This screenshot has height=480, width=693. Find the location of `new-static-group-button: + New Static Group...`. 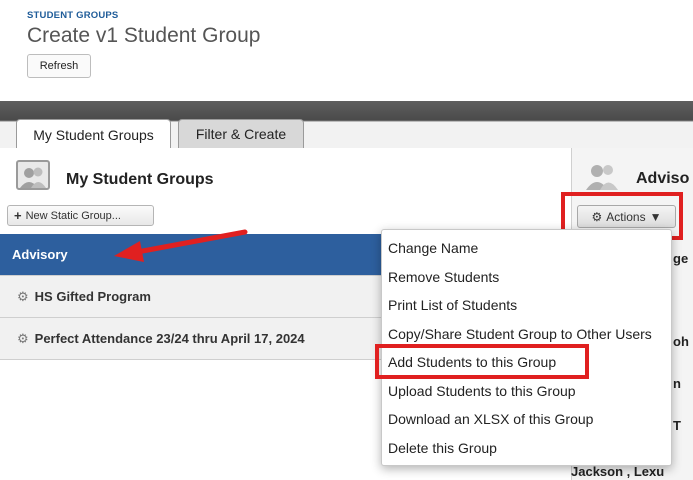

new-static-group-button: + New Static Group... is located at coordinates (80, 215).